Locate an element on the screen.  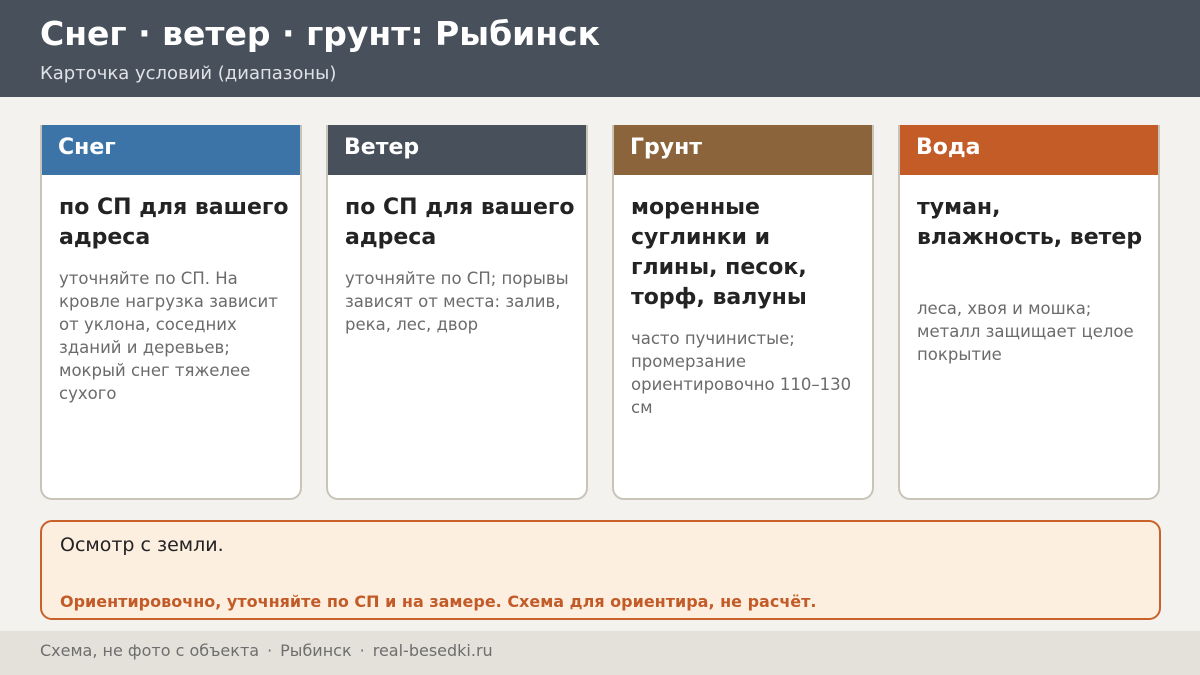
card-value: туман, влажность, ветер is located at coordinates (1030, 222).